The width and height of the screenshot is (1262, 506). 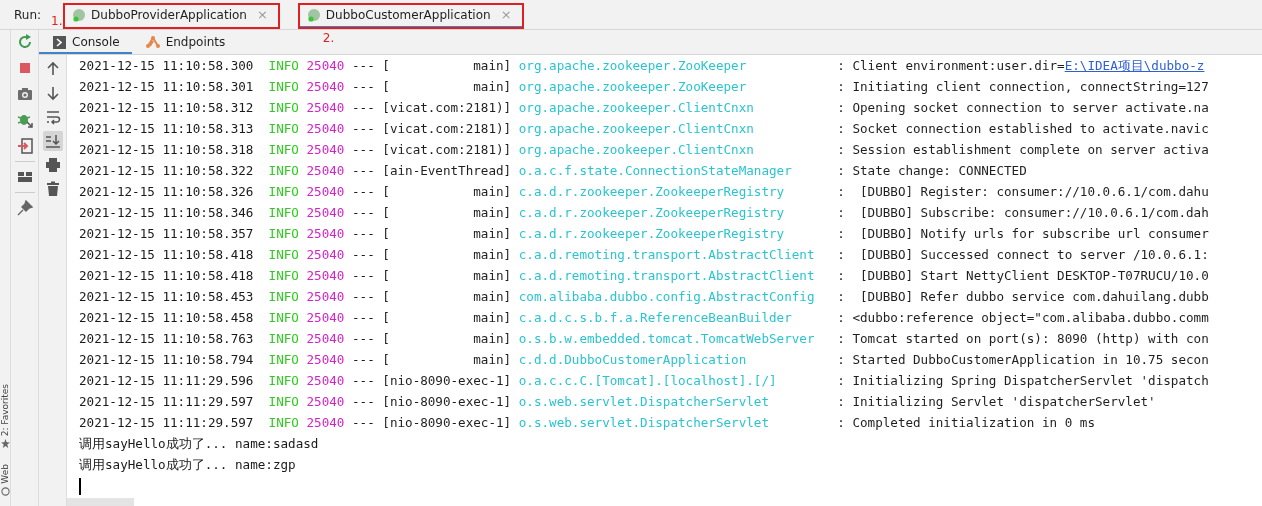 I want to click on run-tab: DubboCustomerApplication ×, so click(x=410, y=14).